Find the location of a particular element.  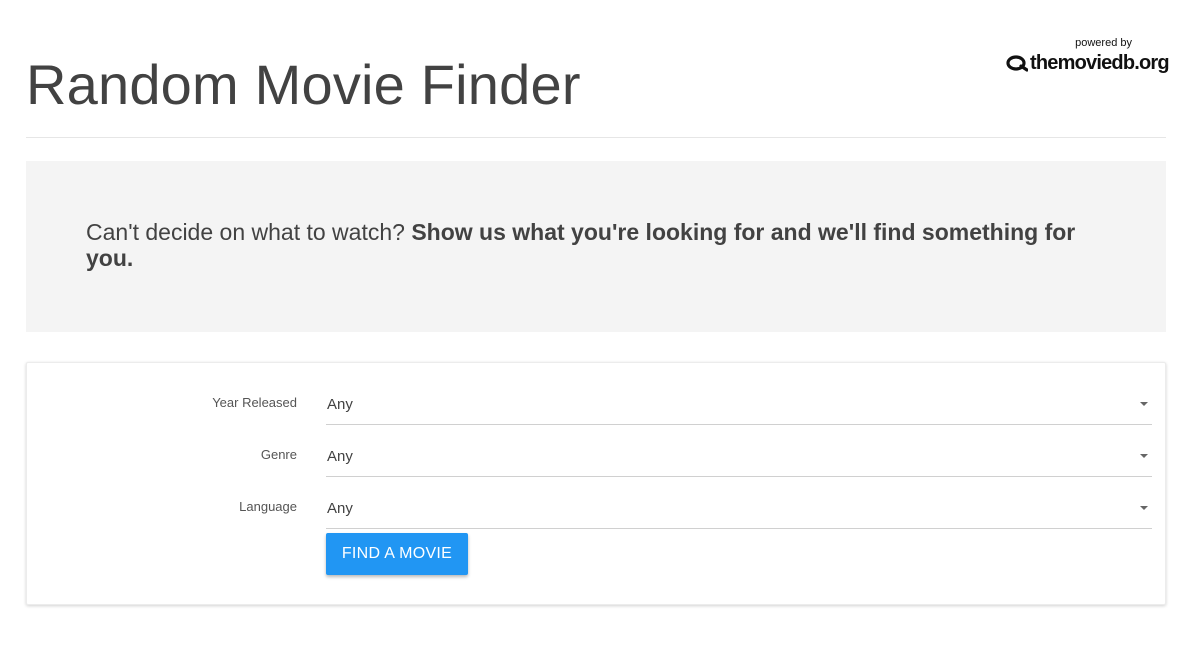

year-released-label: Year Released is located at coordinates (254, 402).